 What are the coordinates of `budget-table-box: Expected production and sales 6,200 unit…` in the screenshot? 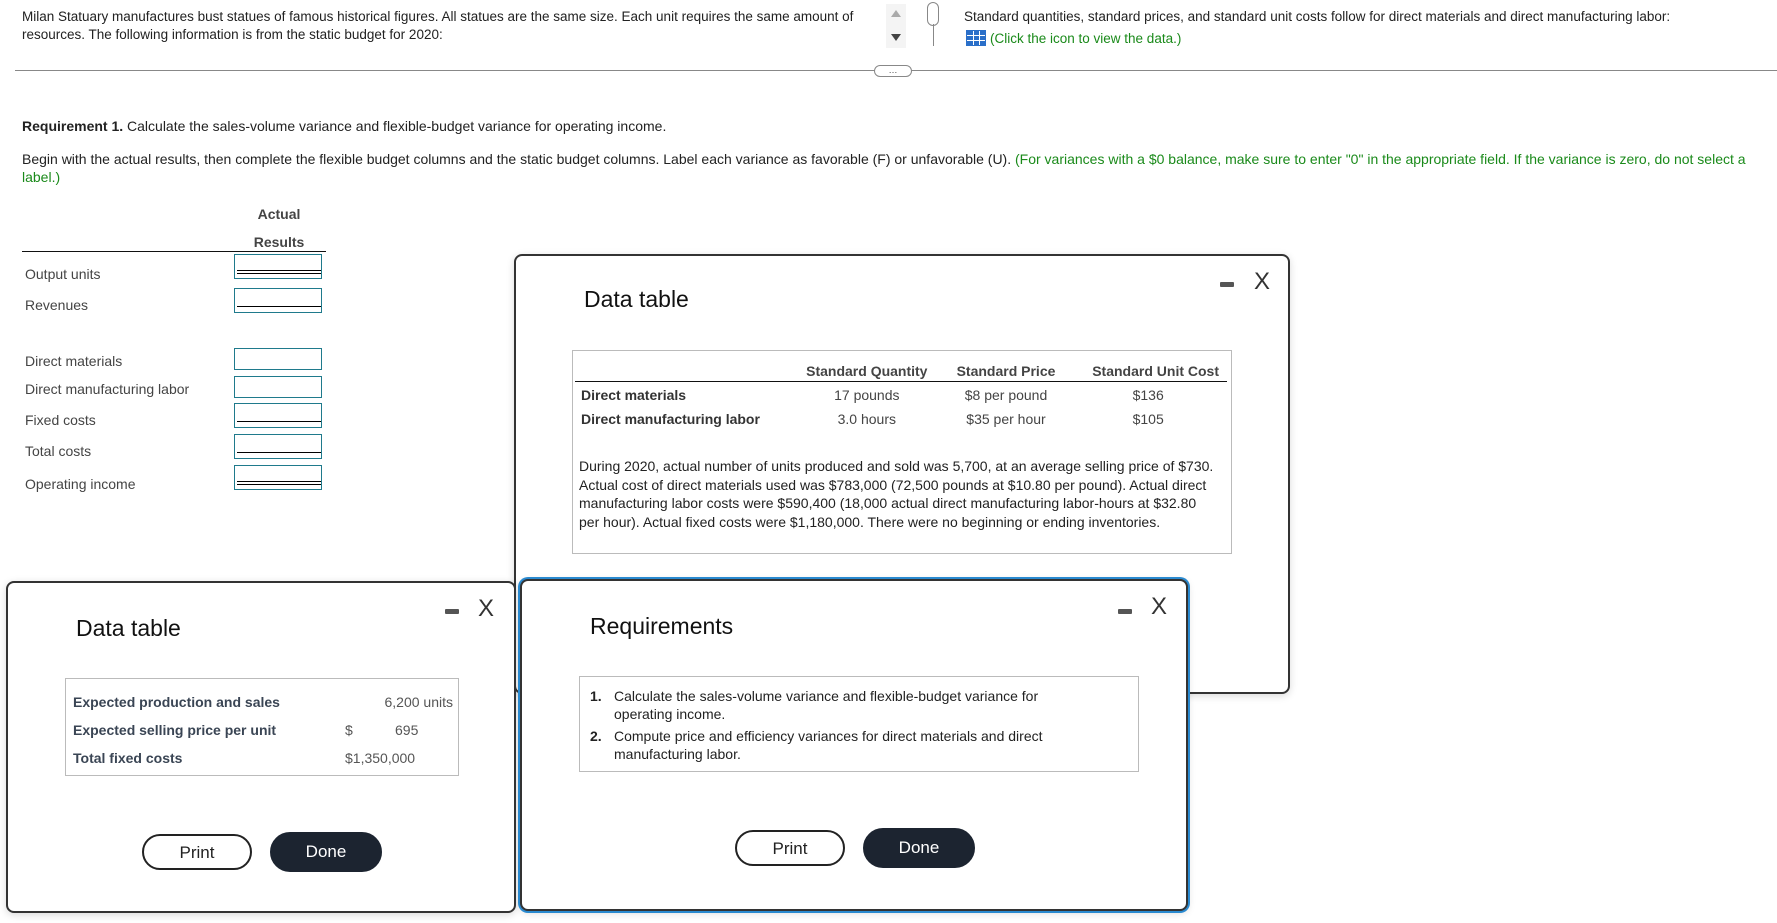 It's located at (262, 727).